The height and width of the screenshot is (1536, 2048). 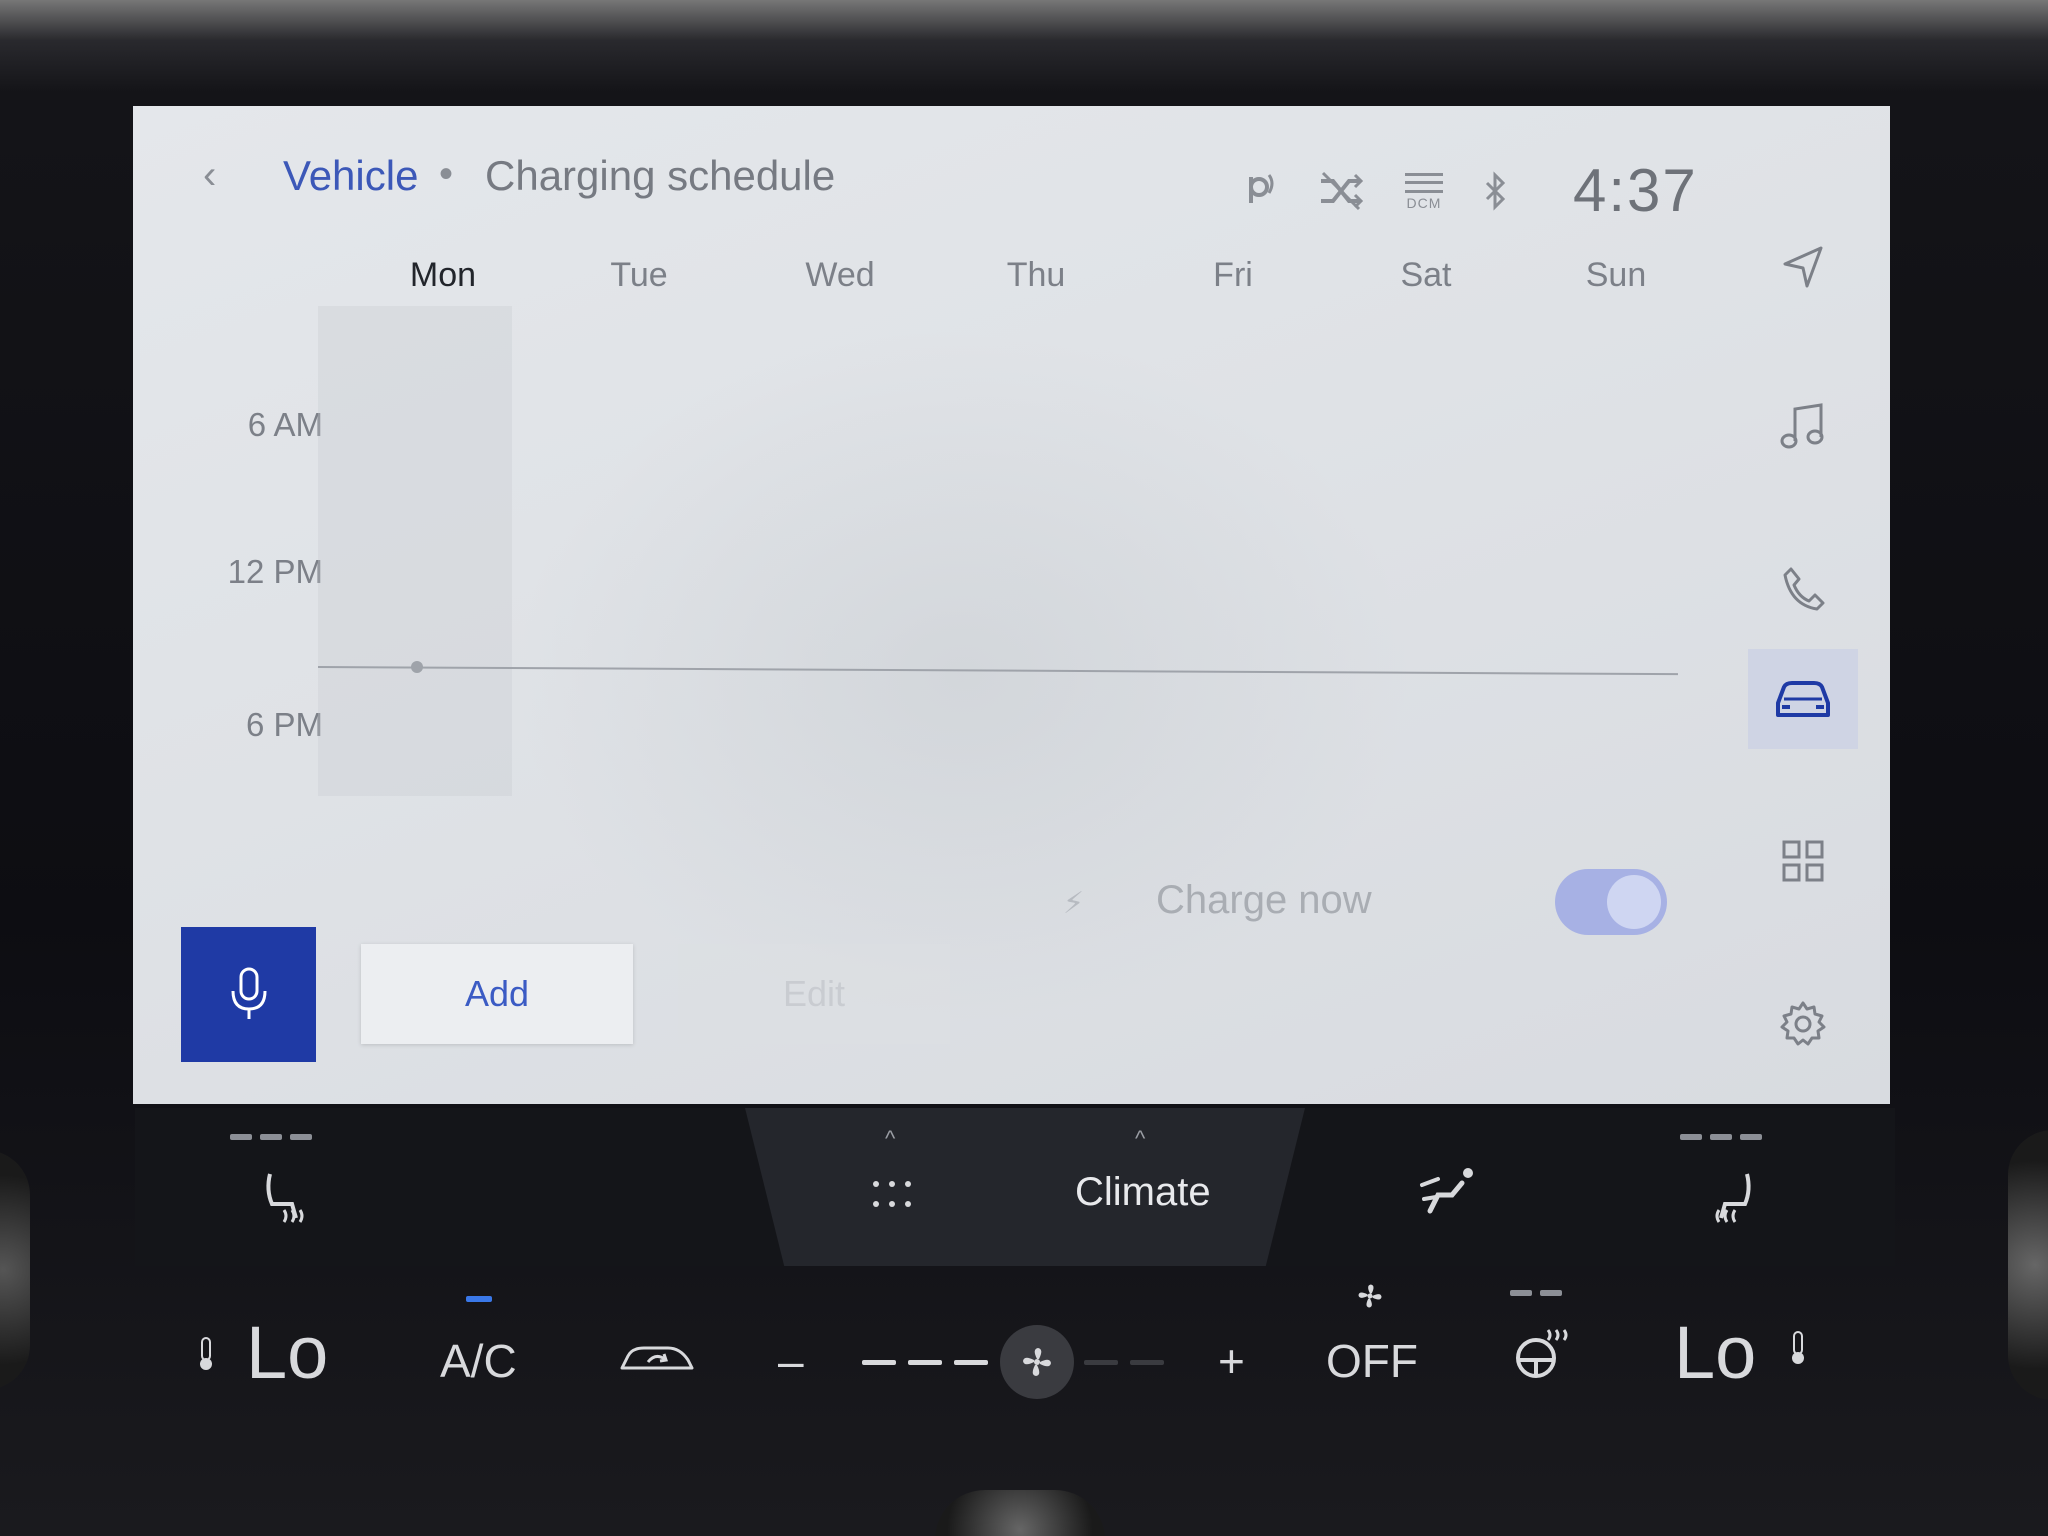 I want to click on dcm-label: DCM, so click(x=1424, y=202).